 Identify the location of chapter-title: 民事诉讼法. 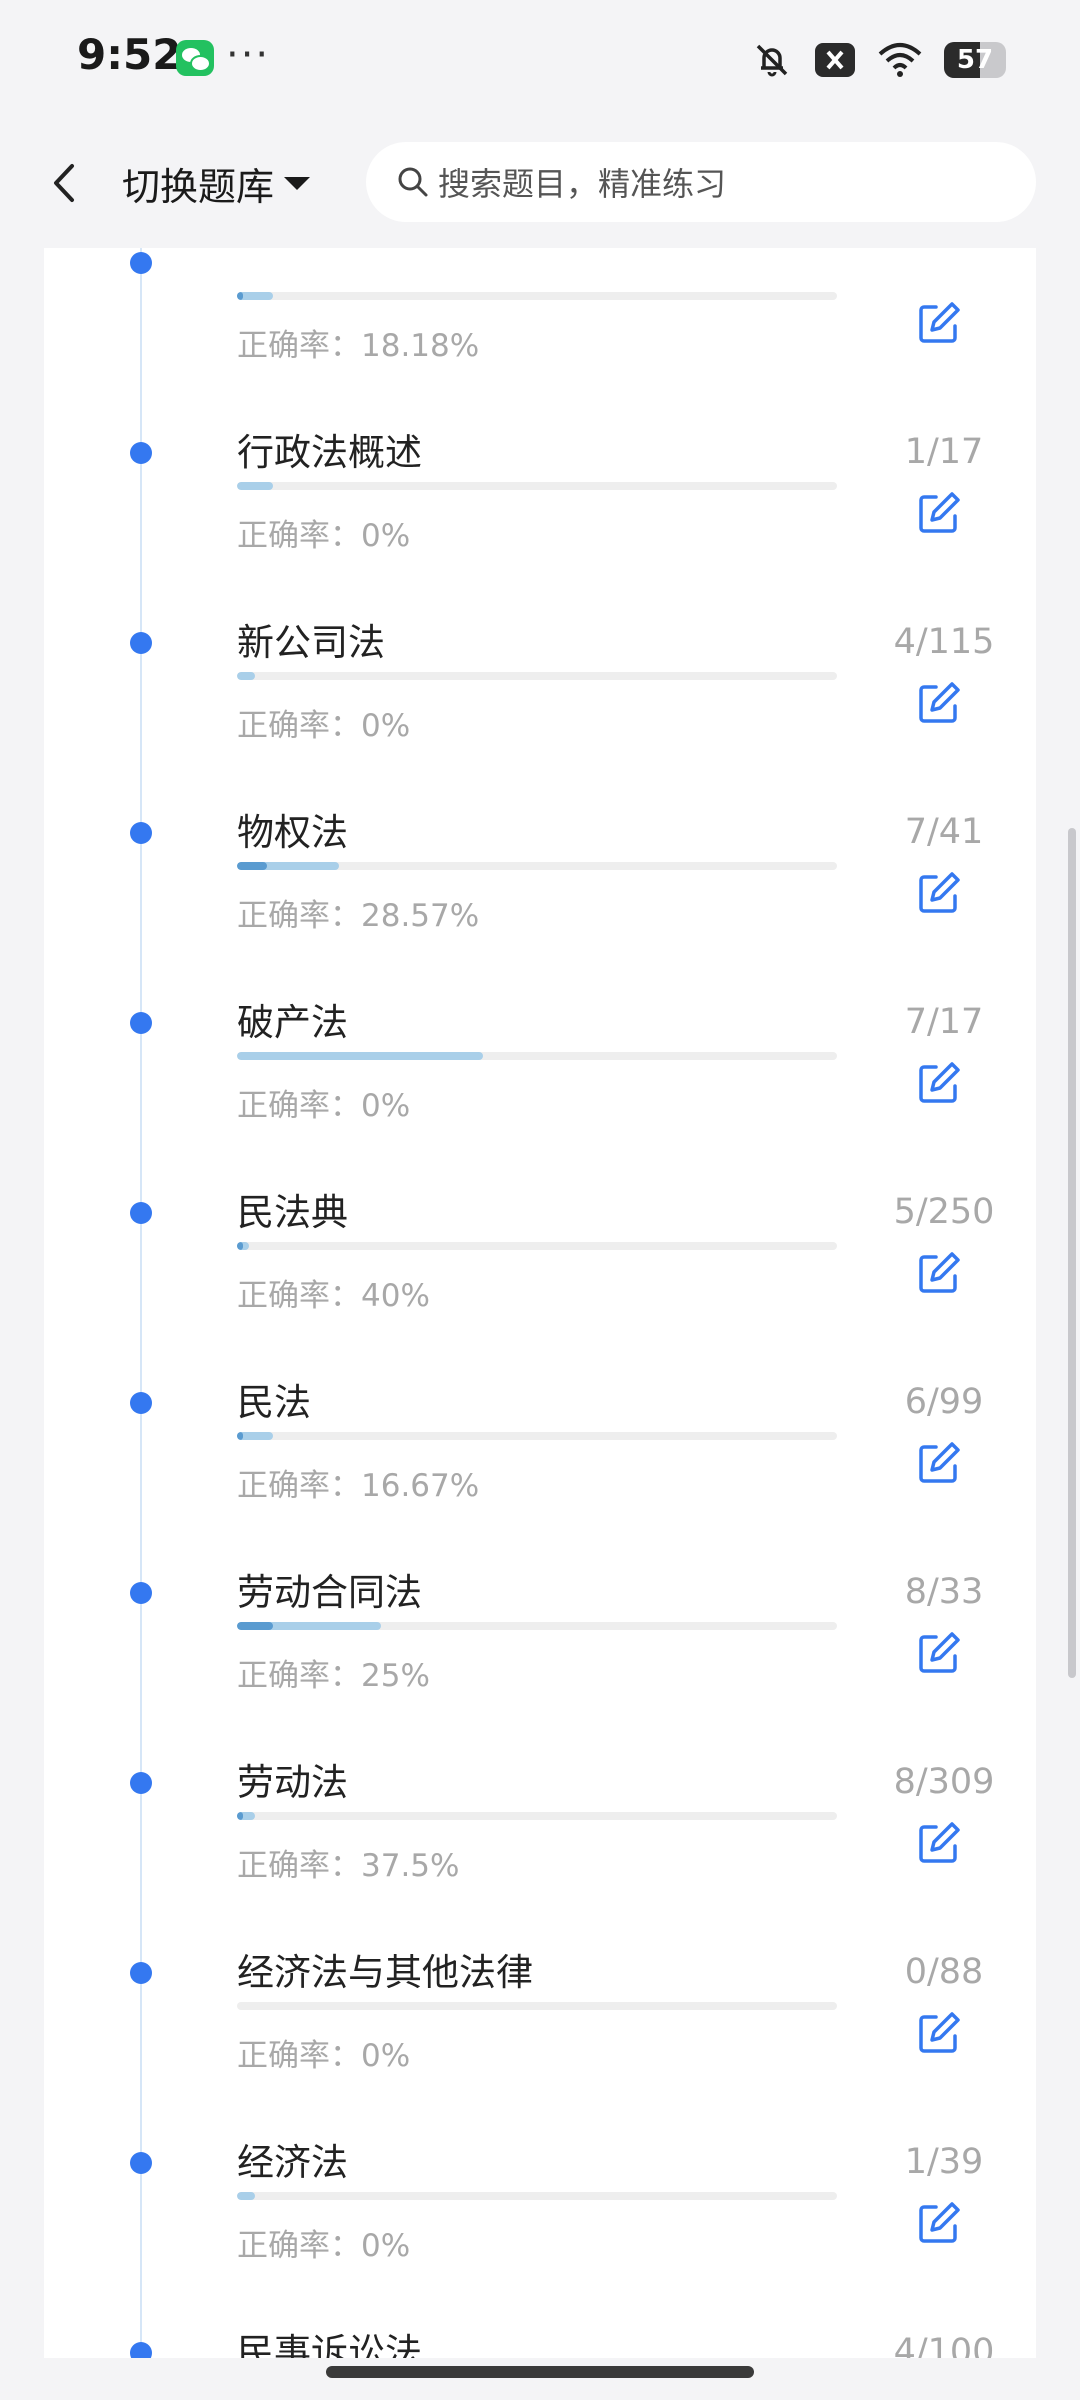
(329, 2344).